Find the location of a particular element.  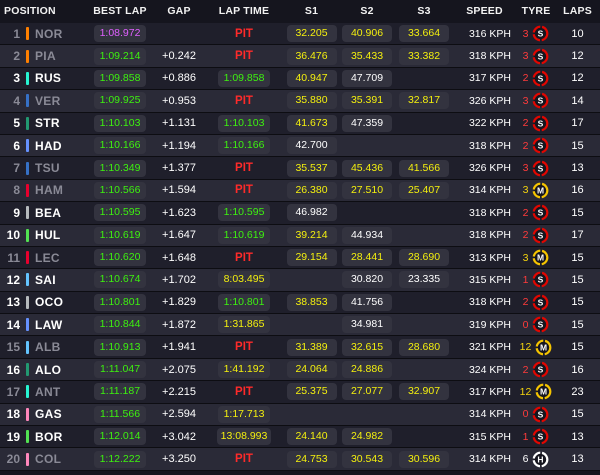

gap-cell: +1.131 is located at coordinates (179, 123).